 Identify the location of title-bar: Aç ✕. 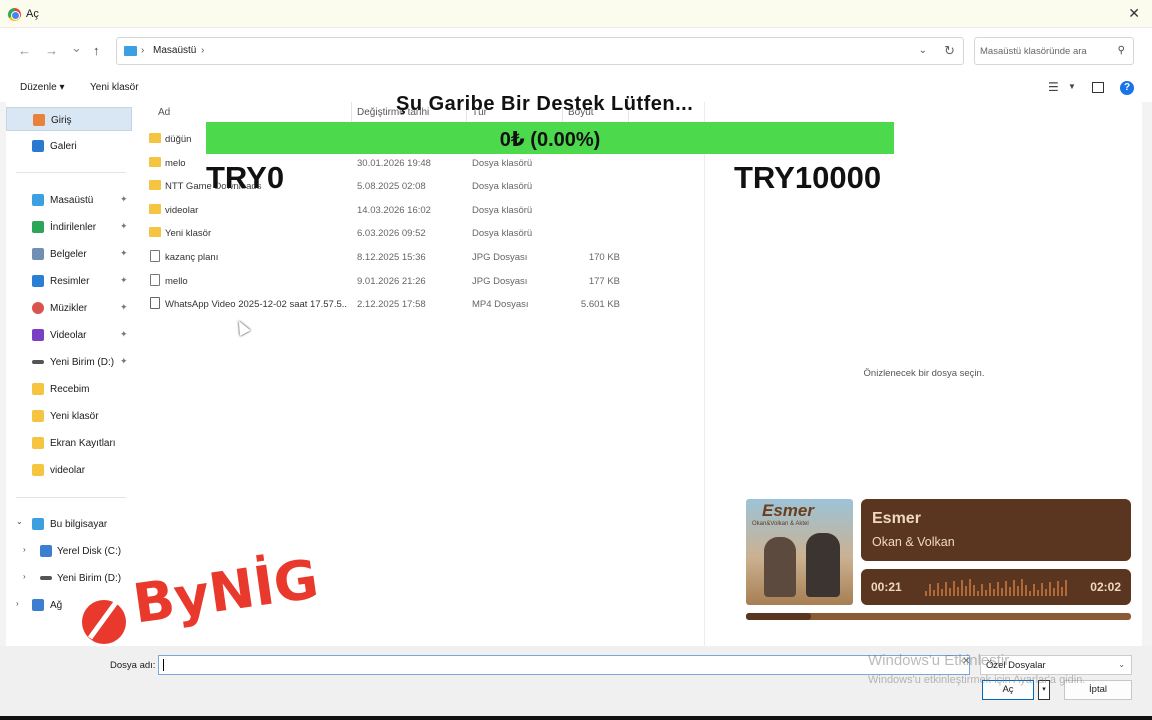
(576, 14).